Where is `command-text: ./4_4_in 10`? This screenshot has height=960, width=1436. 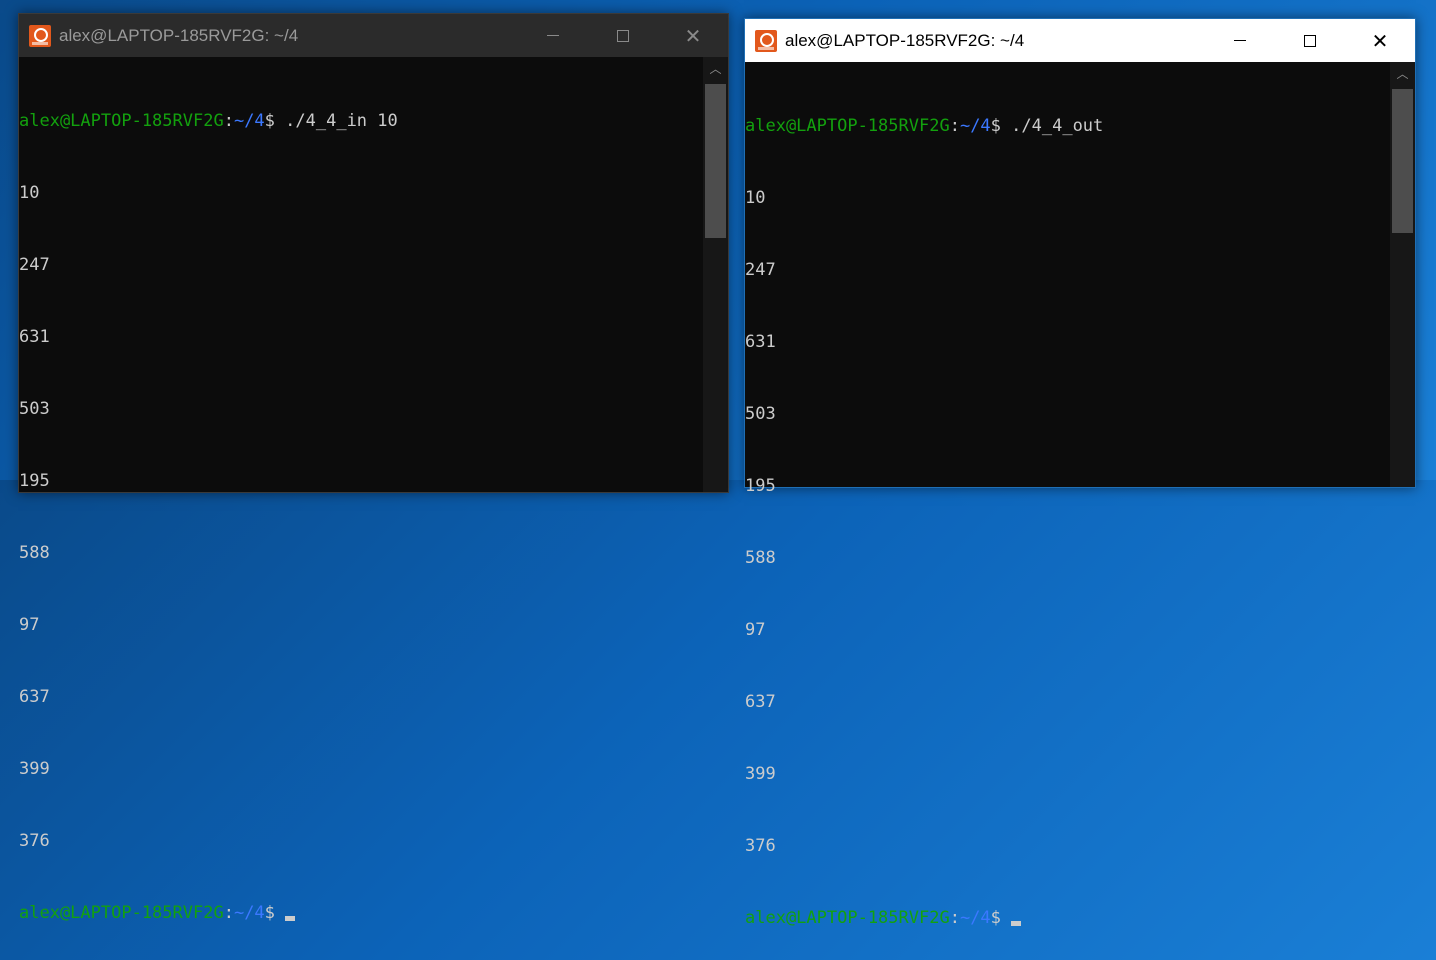 command-text: ./4_4_in 10 is located at coordinates (341, 121).